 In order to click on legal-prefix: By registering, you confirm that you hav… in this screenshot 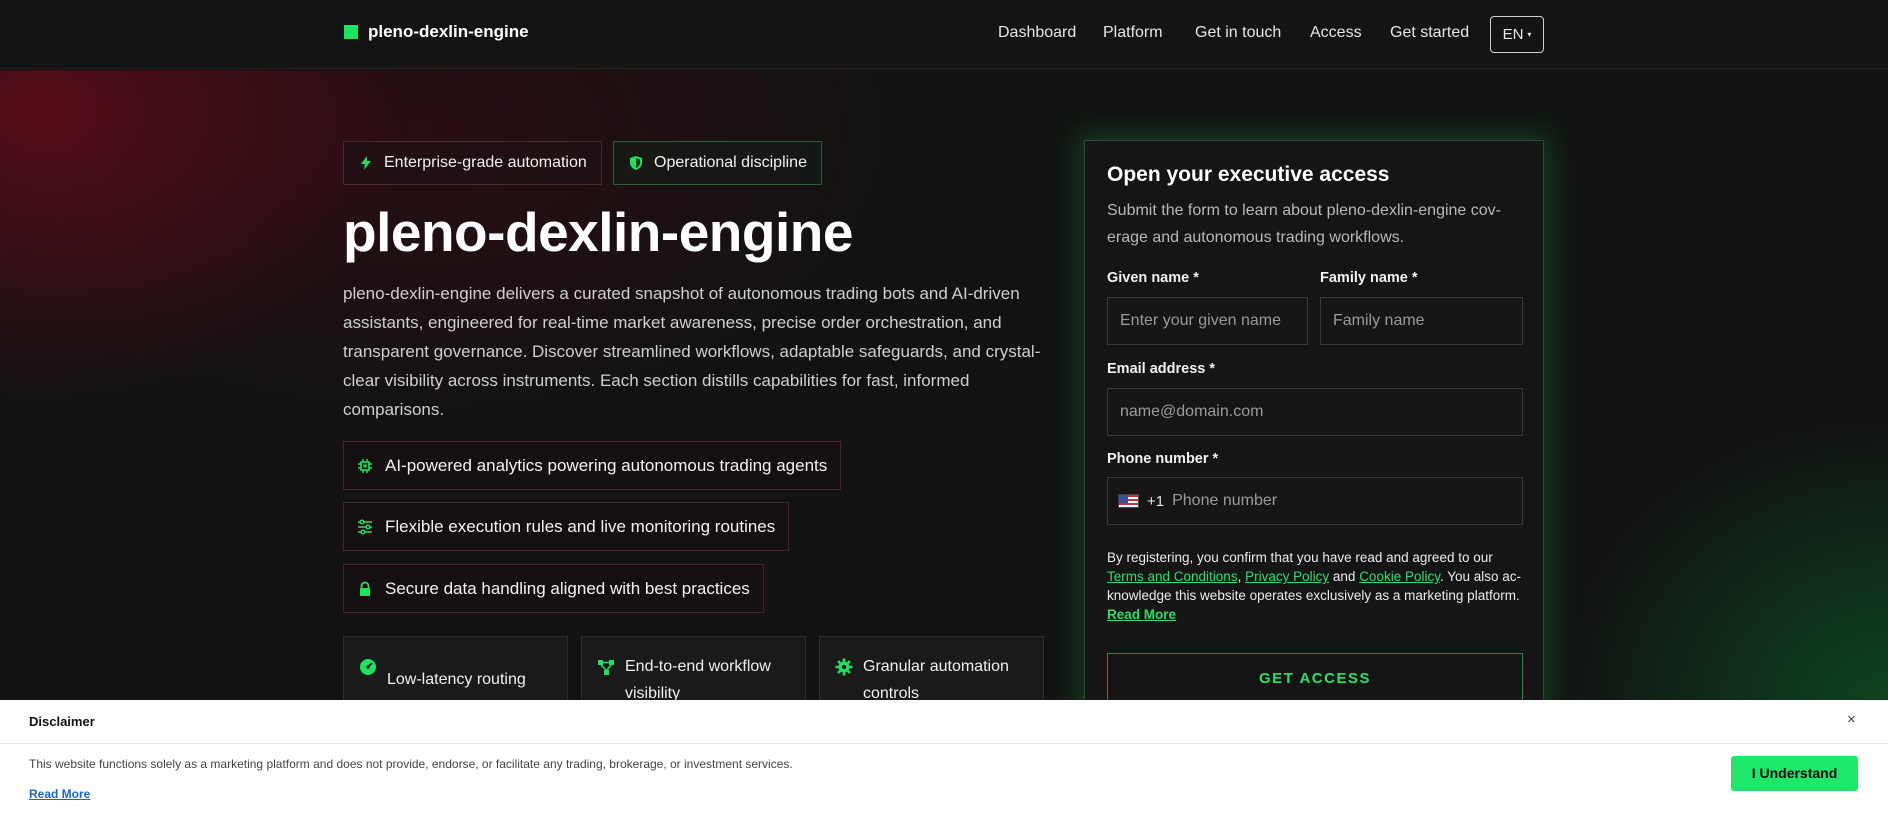, I will do `click(1300, 557)`.